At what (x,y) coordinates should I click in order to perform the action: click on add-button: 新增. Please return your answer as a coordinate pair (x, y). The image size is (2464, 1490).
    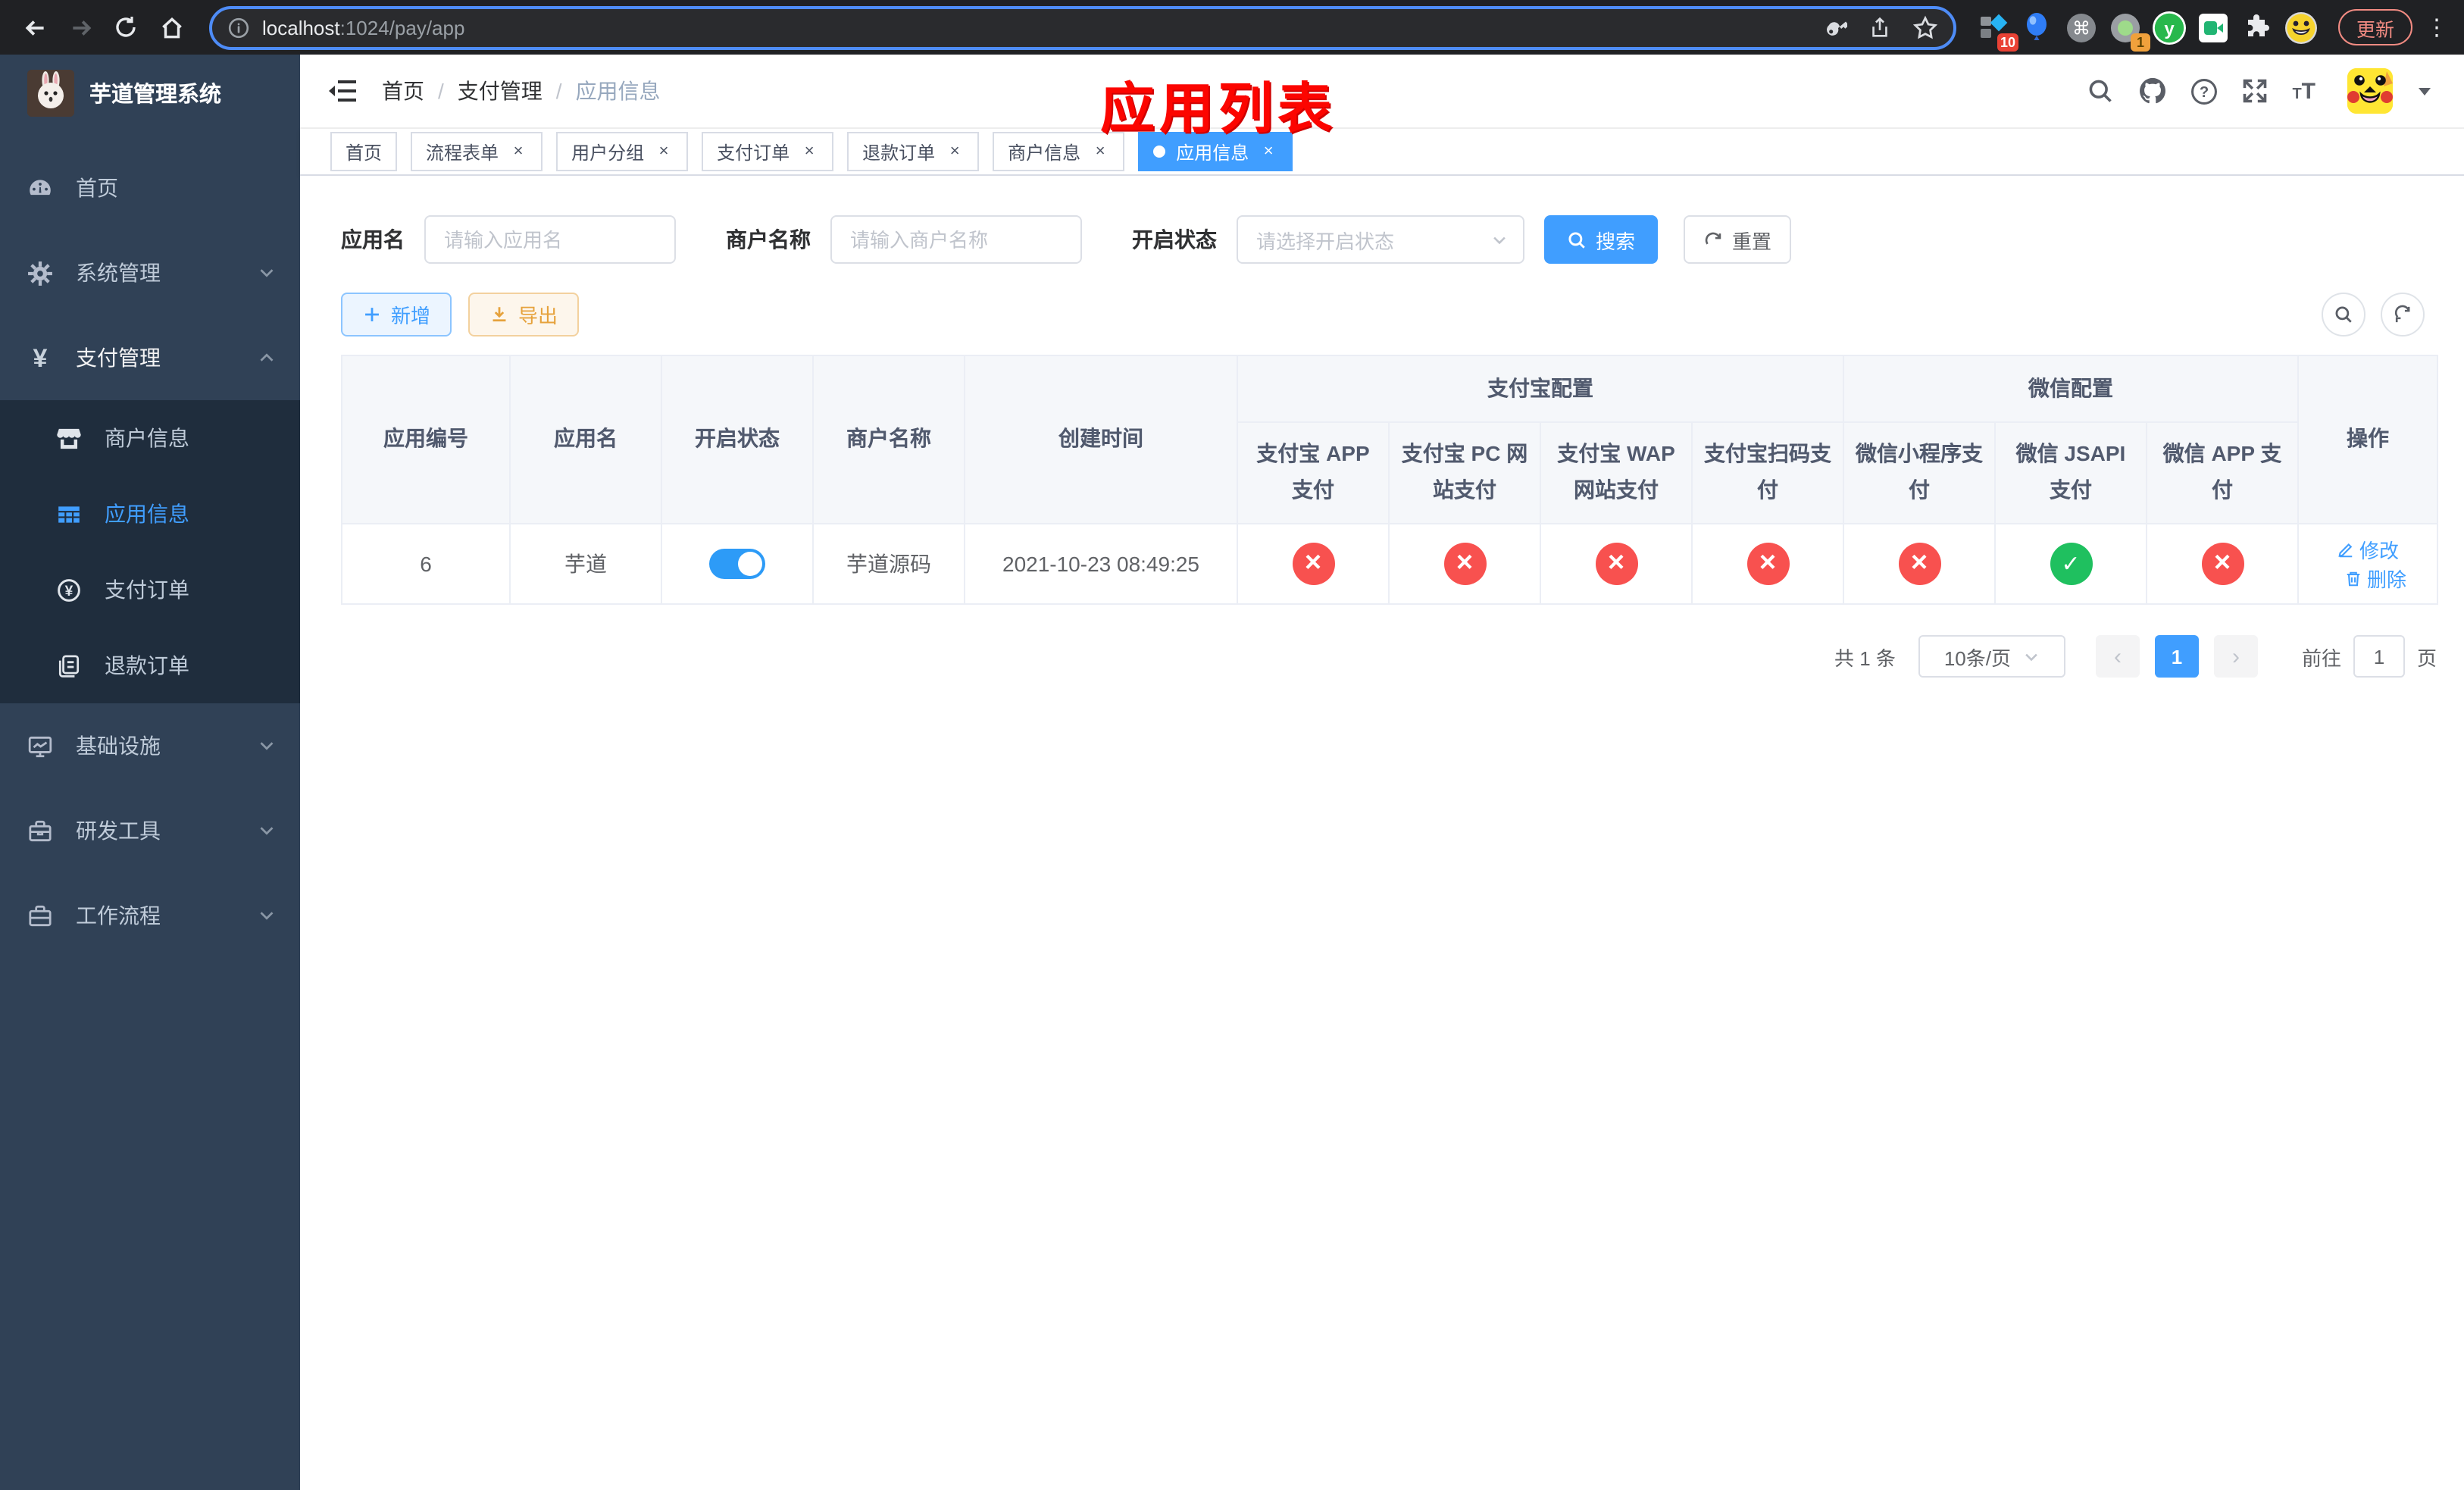
    Looking at the image, I should click on (396, 315).